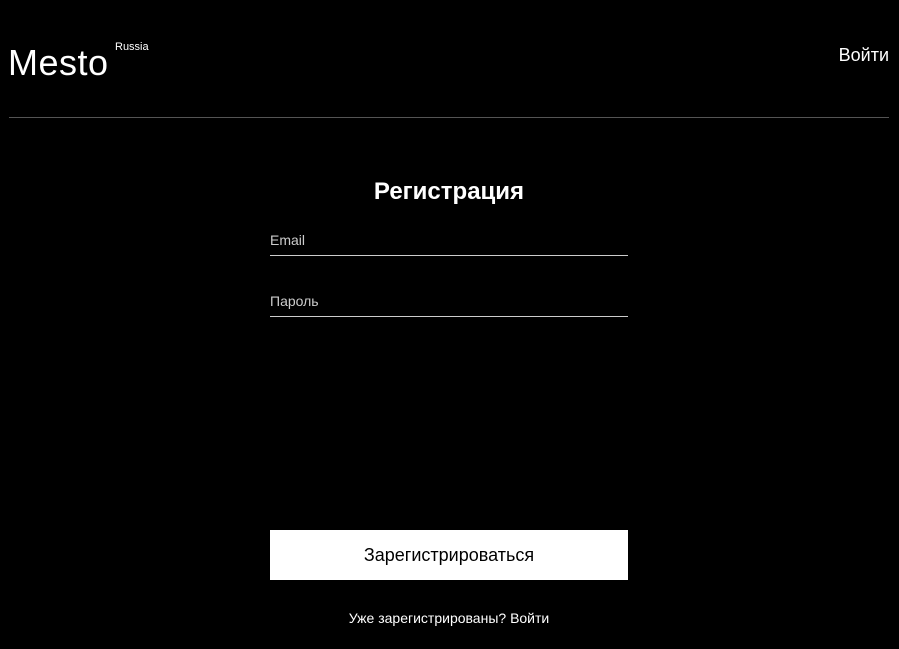  Describe the element at coordinates (449, 555) in the screenshot. I see `register-button: Зарегистрироваться` at that location.